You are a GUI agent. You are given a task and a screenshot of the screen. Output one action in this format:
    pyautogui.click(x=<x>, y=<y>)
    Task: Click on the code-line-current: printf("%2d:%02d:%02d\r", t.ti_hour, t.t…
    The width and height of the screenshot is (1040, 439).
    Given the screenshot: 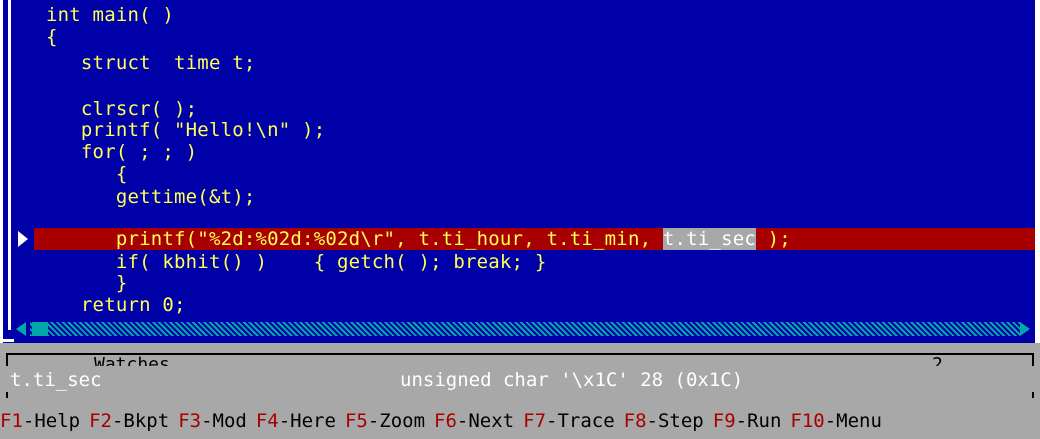 What is the action you would take?
    pyautogui.click(x=418, y=239)
    